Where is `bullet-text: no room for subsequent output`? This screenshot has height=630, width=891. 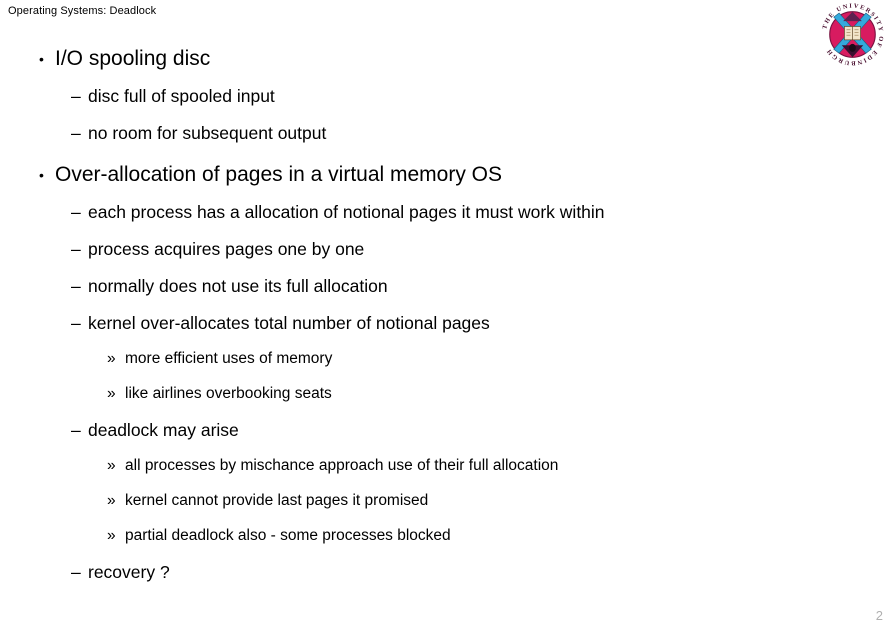 bullet-text: no room for subsequent output is located at coordinates (207, 133).